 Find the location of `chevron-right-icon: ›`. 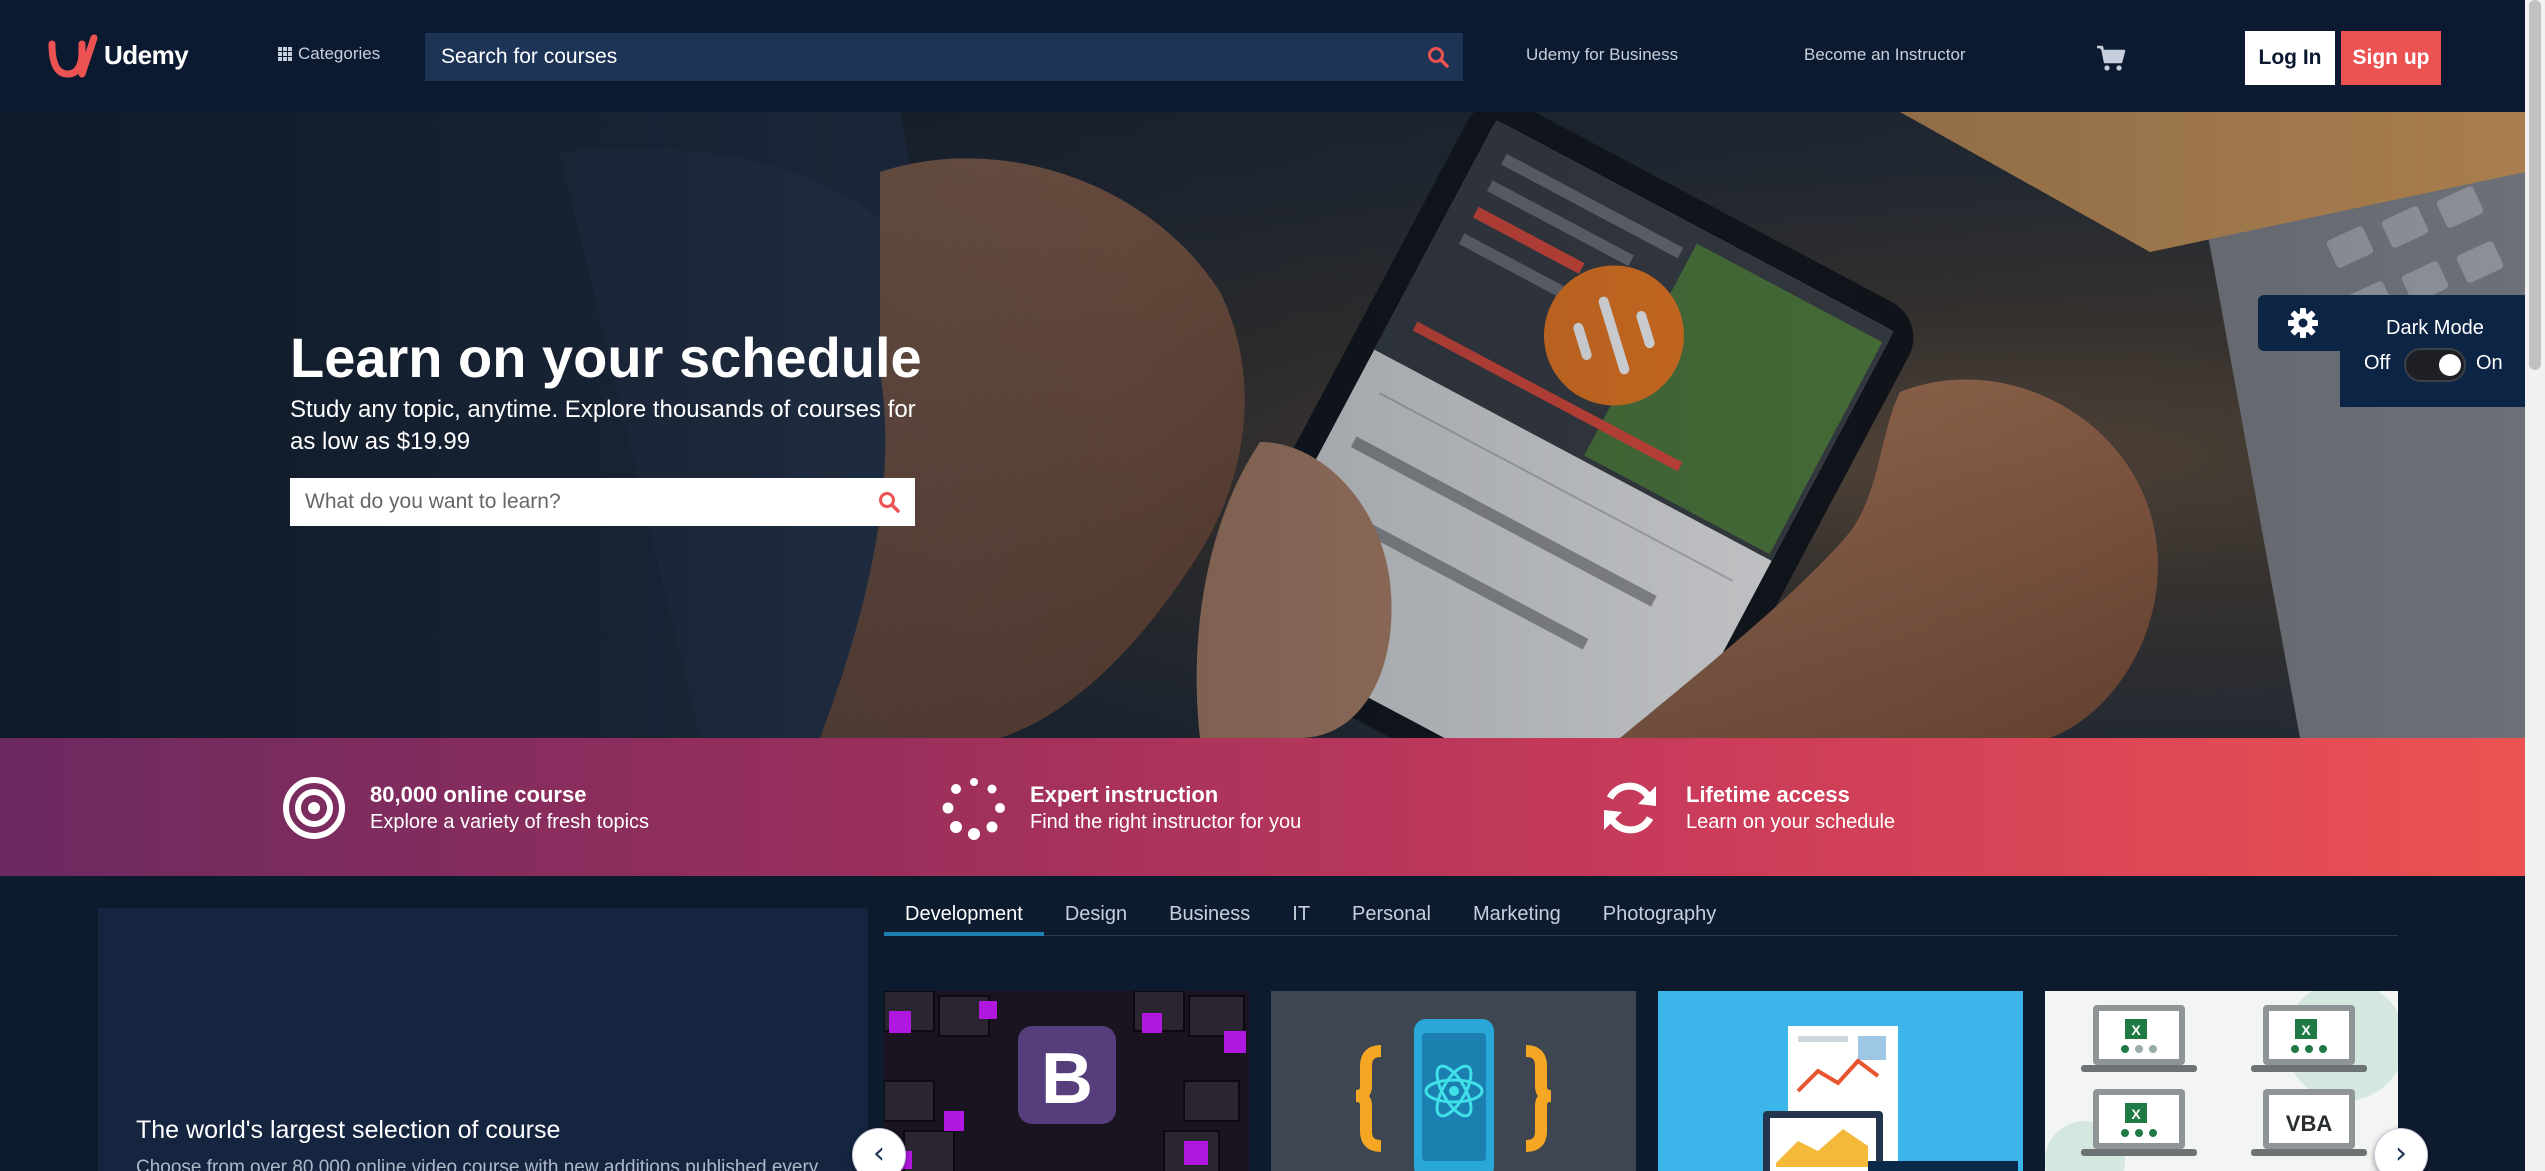

chevron-right-icon: › is located at coordinates (2401, 1153).